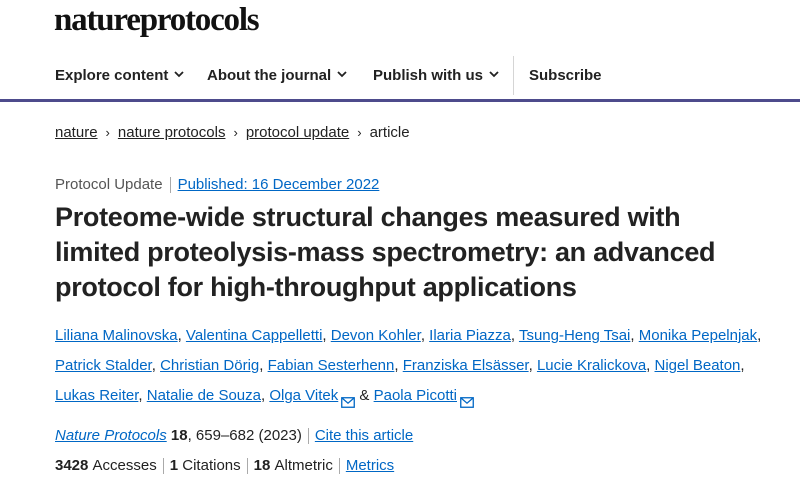  Describe the element at coordinates (591, 365) in the screenshot. I see `author-link: Lucie Kralickova` at that location.